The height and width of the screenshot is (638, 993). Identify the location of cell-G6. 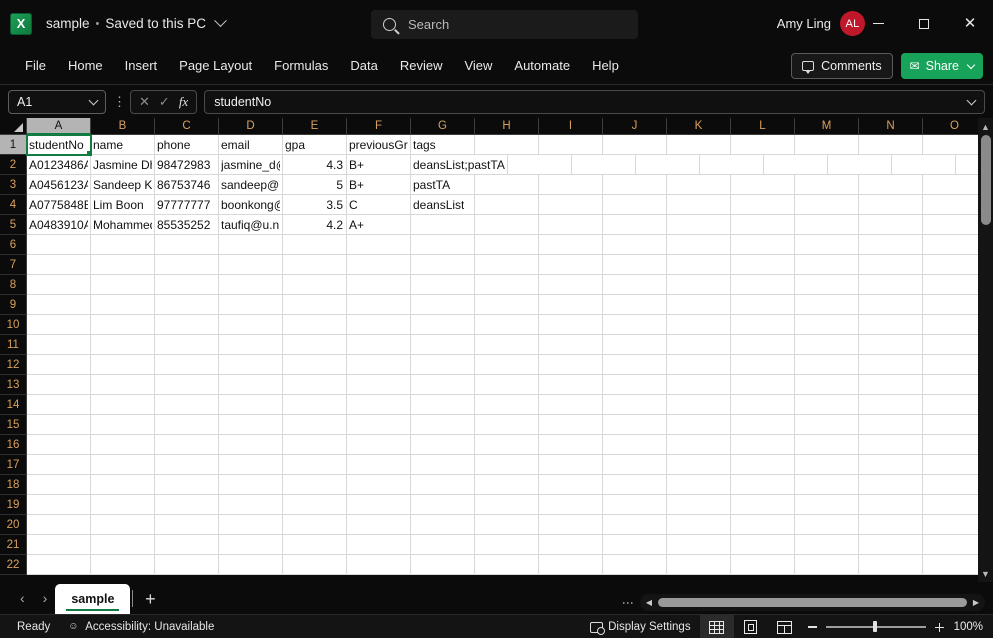
(443, 245).